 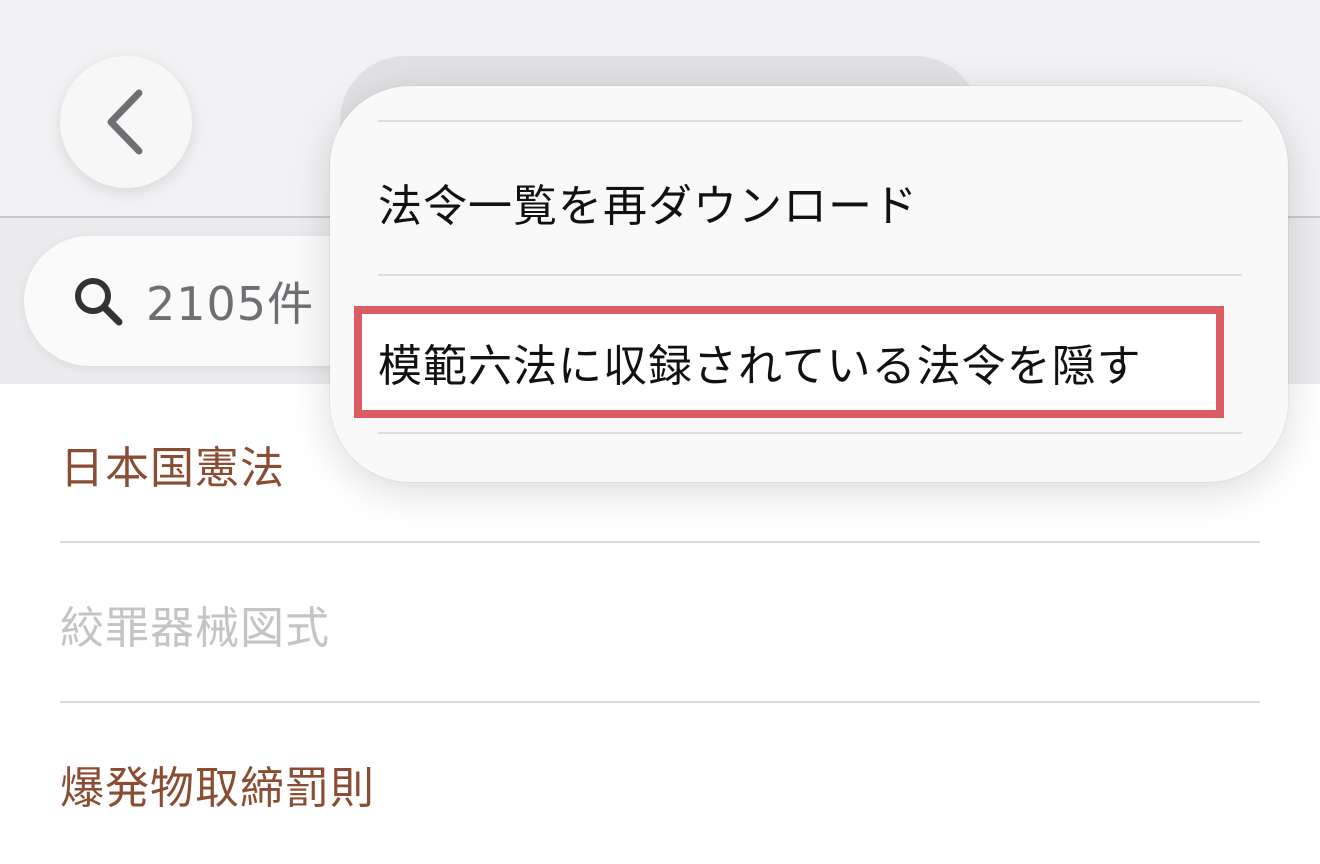 I want to click on chevron-left-icon, so click(x=125, y=122).